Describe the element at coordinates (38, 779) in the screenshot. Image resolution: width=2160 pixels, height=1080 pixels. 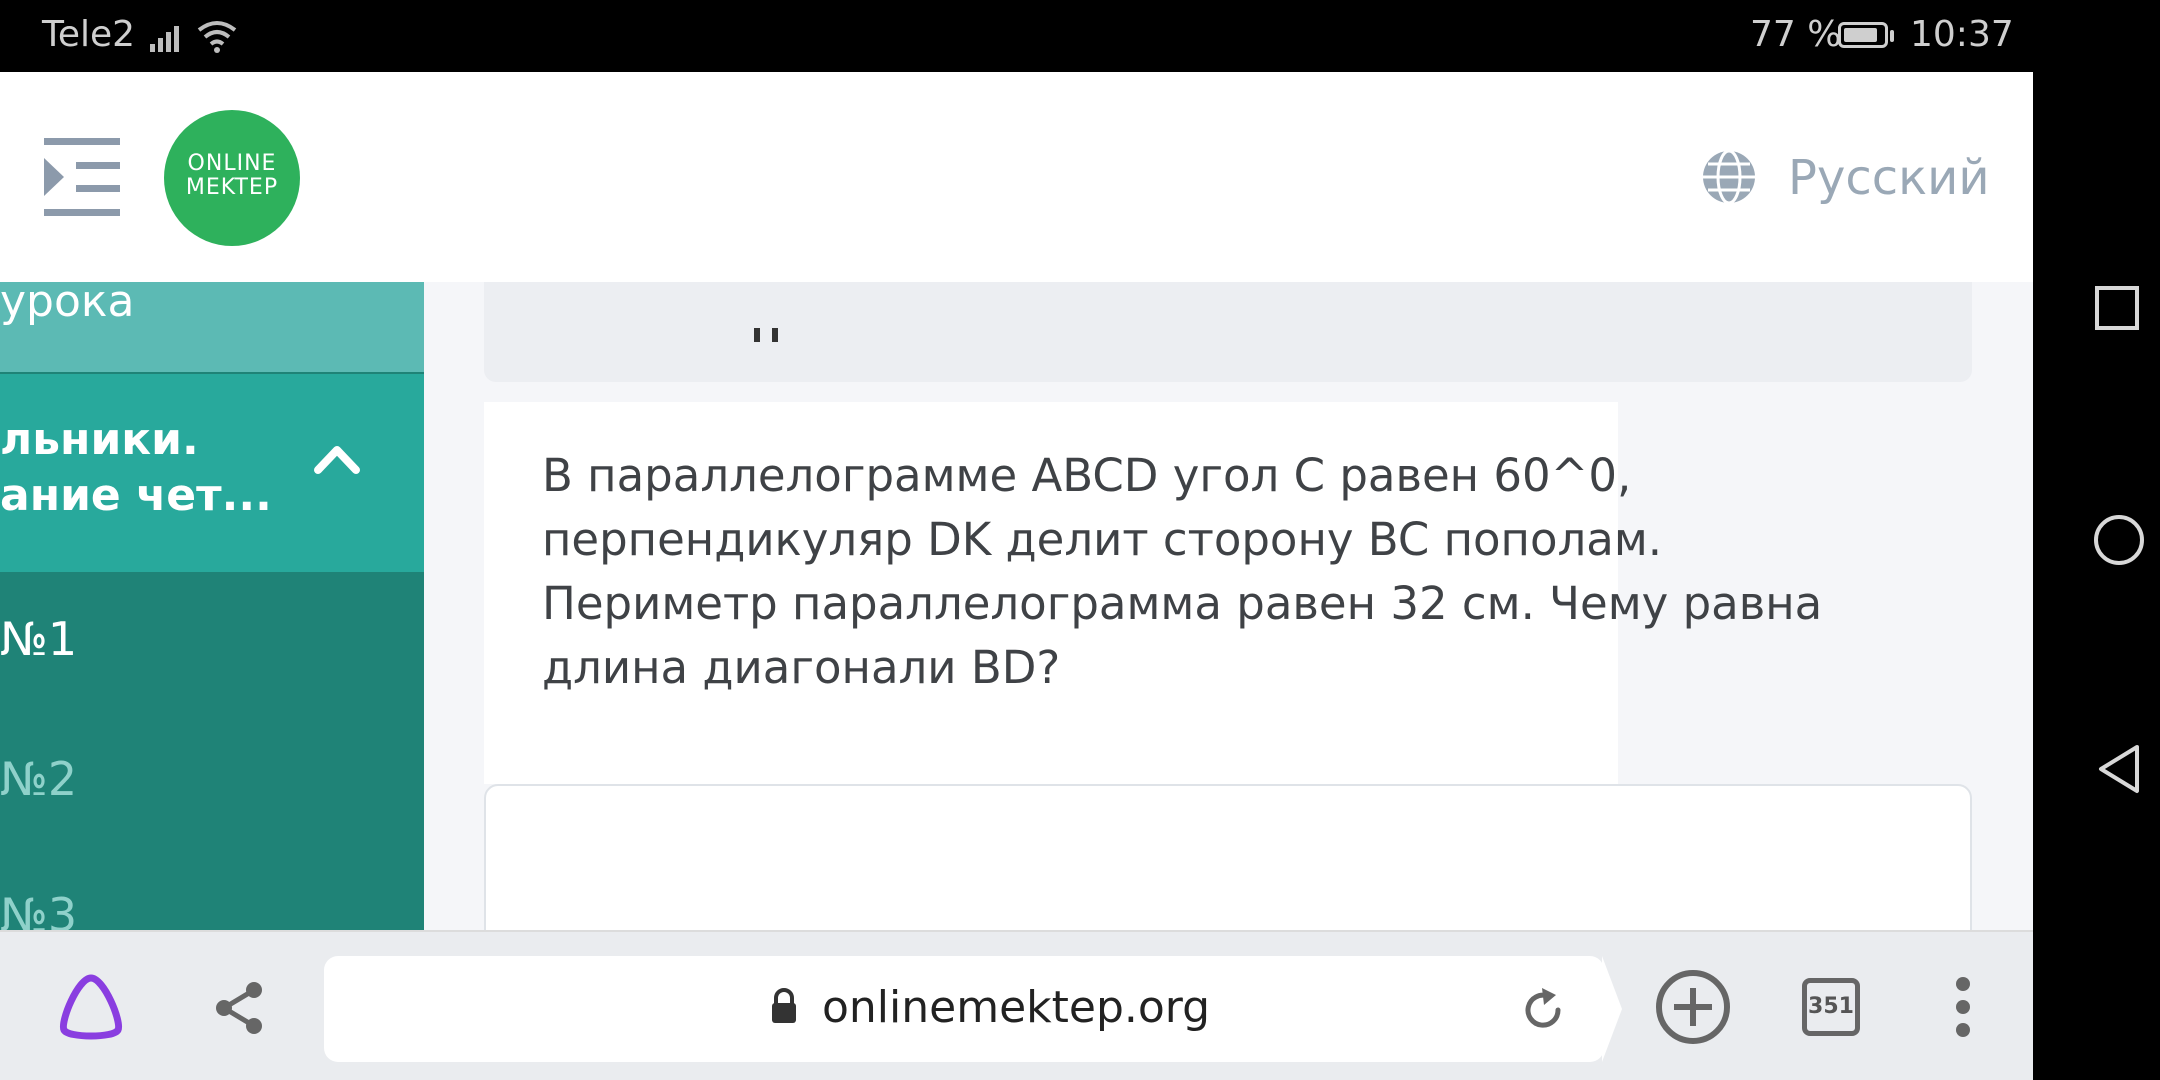
I see `sidebar-subitem-2: №2` at that location.